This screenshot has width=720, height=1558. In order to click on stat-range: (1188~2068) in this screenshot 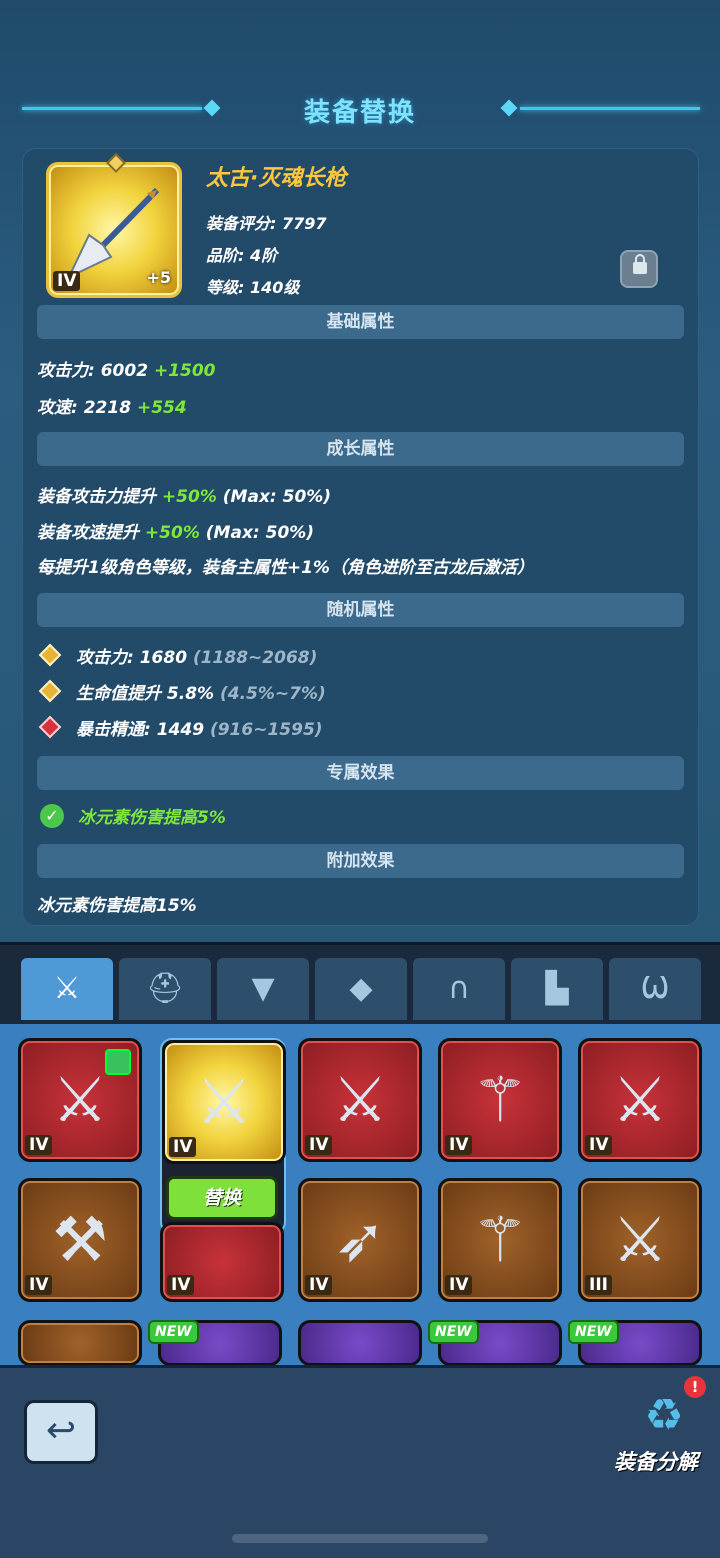, I will do `click(255, 658)`.